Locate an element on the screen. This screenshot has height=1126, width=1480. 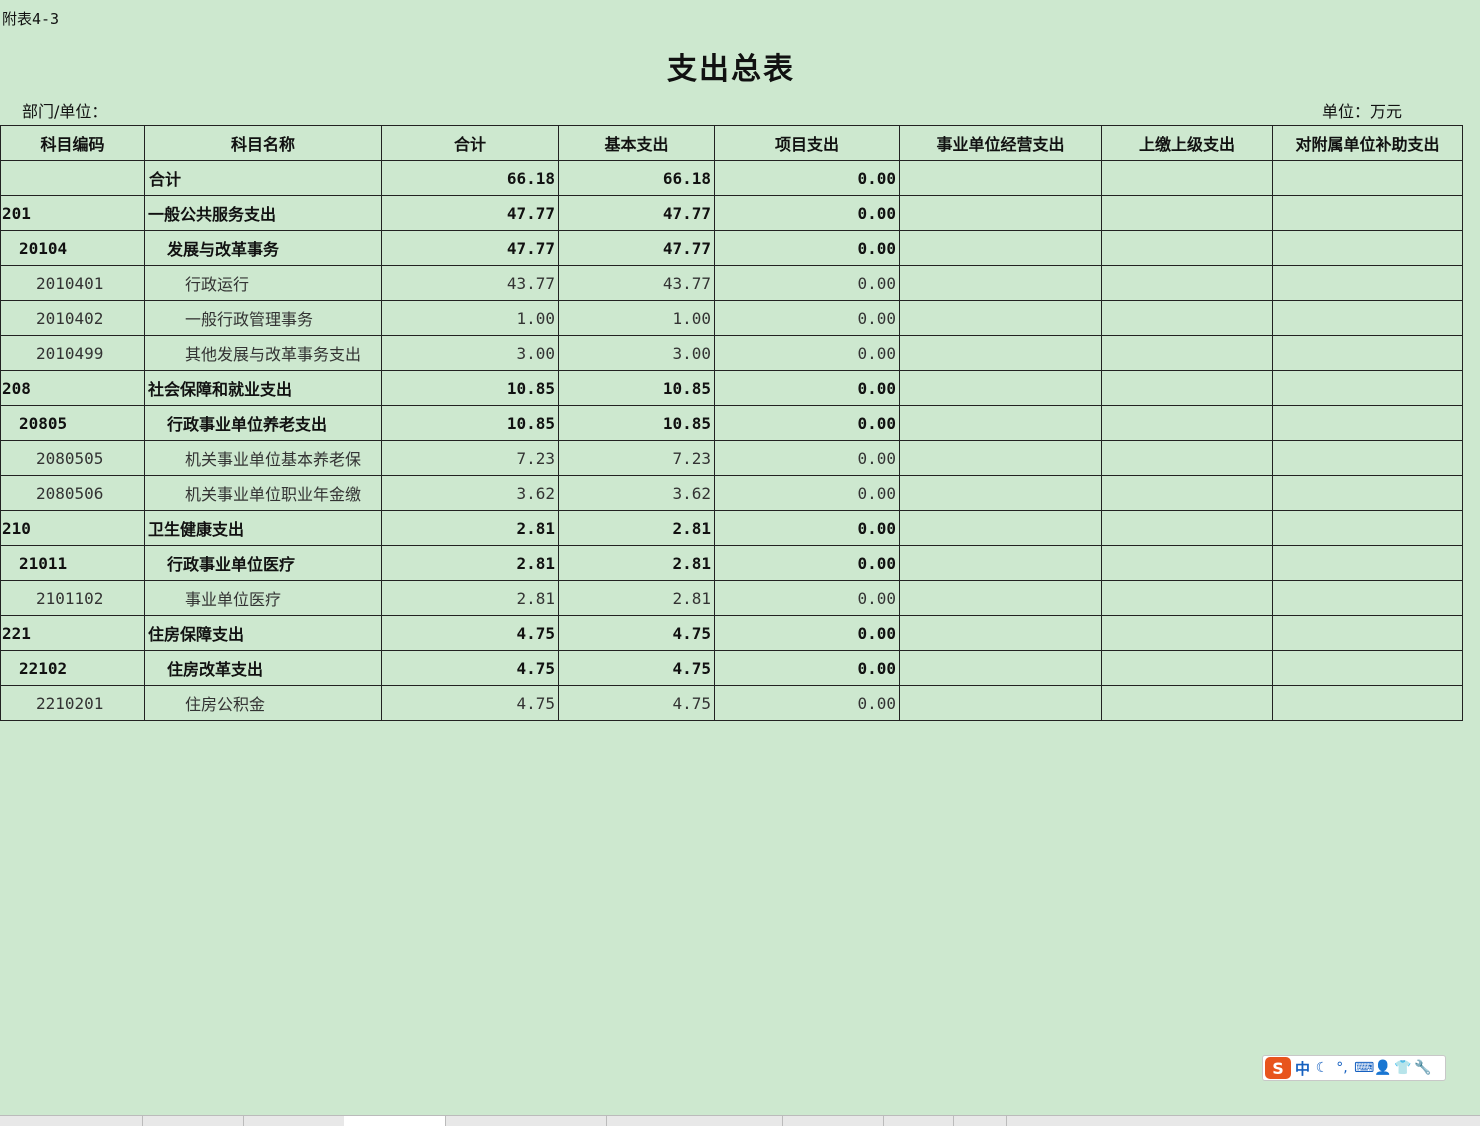
sogou-logo-icon: S is located at coordinates (1278, 1068).